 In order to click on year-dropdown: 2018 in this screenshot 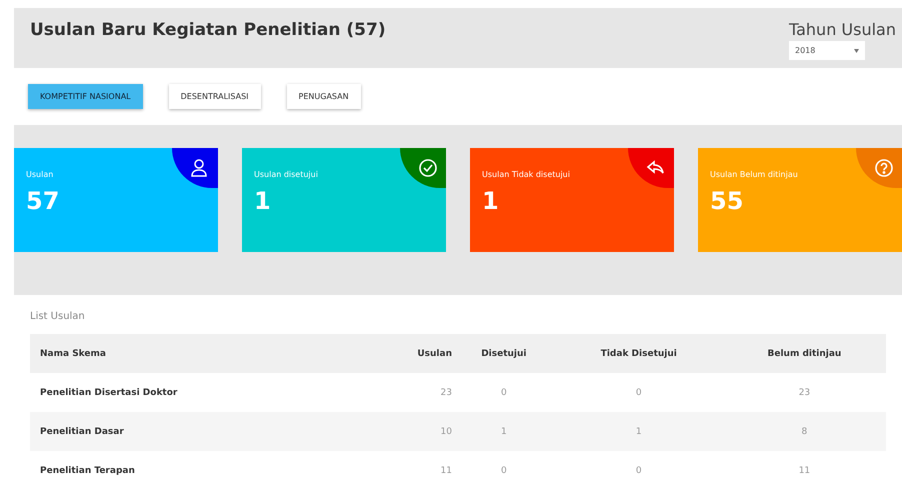, I will do `click(826, 50)`.